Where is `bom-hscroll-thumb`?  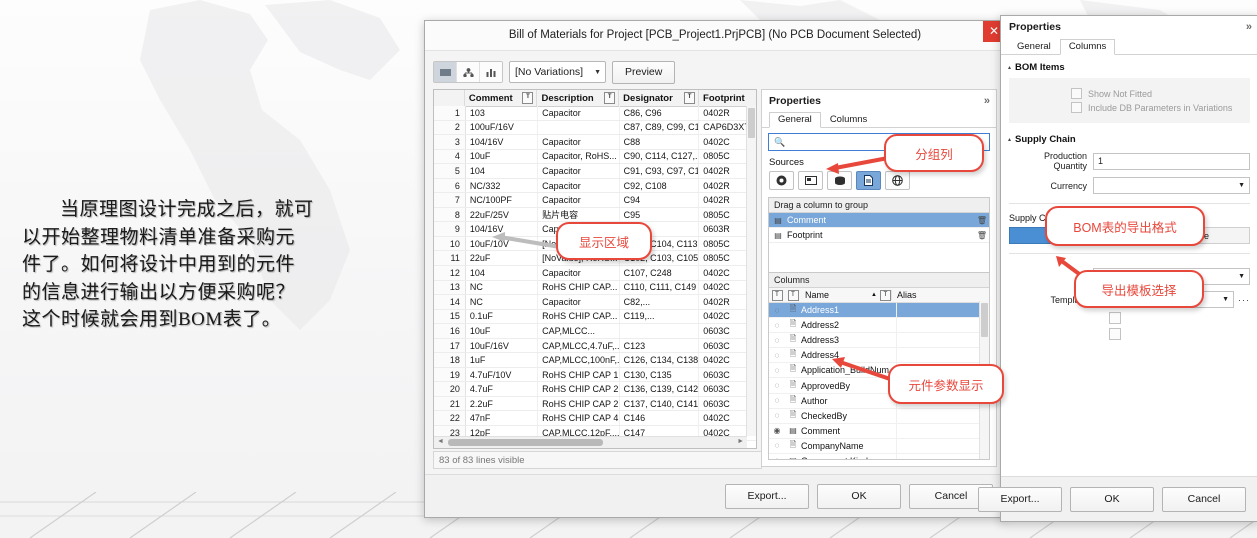
bom-hscroll-thumb is located at coordinates (525, 442).